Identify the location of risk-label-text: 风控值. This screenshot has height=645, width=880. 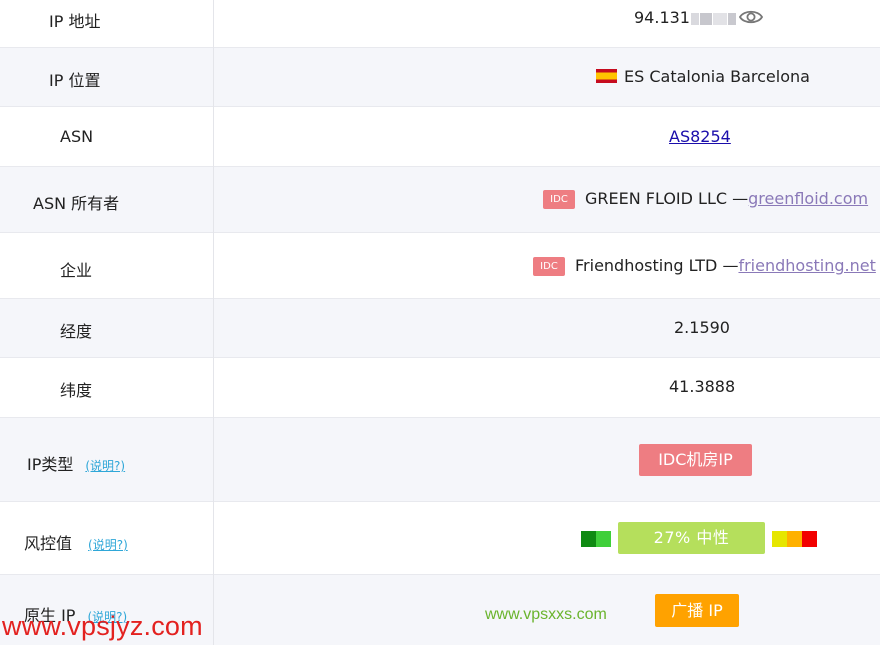
(48, 543).